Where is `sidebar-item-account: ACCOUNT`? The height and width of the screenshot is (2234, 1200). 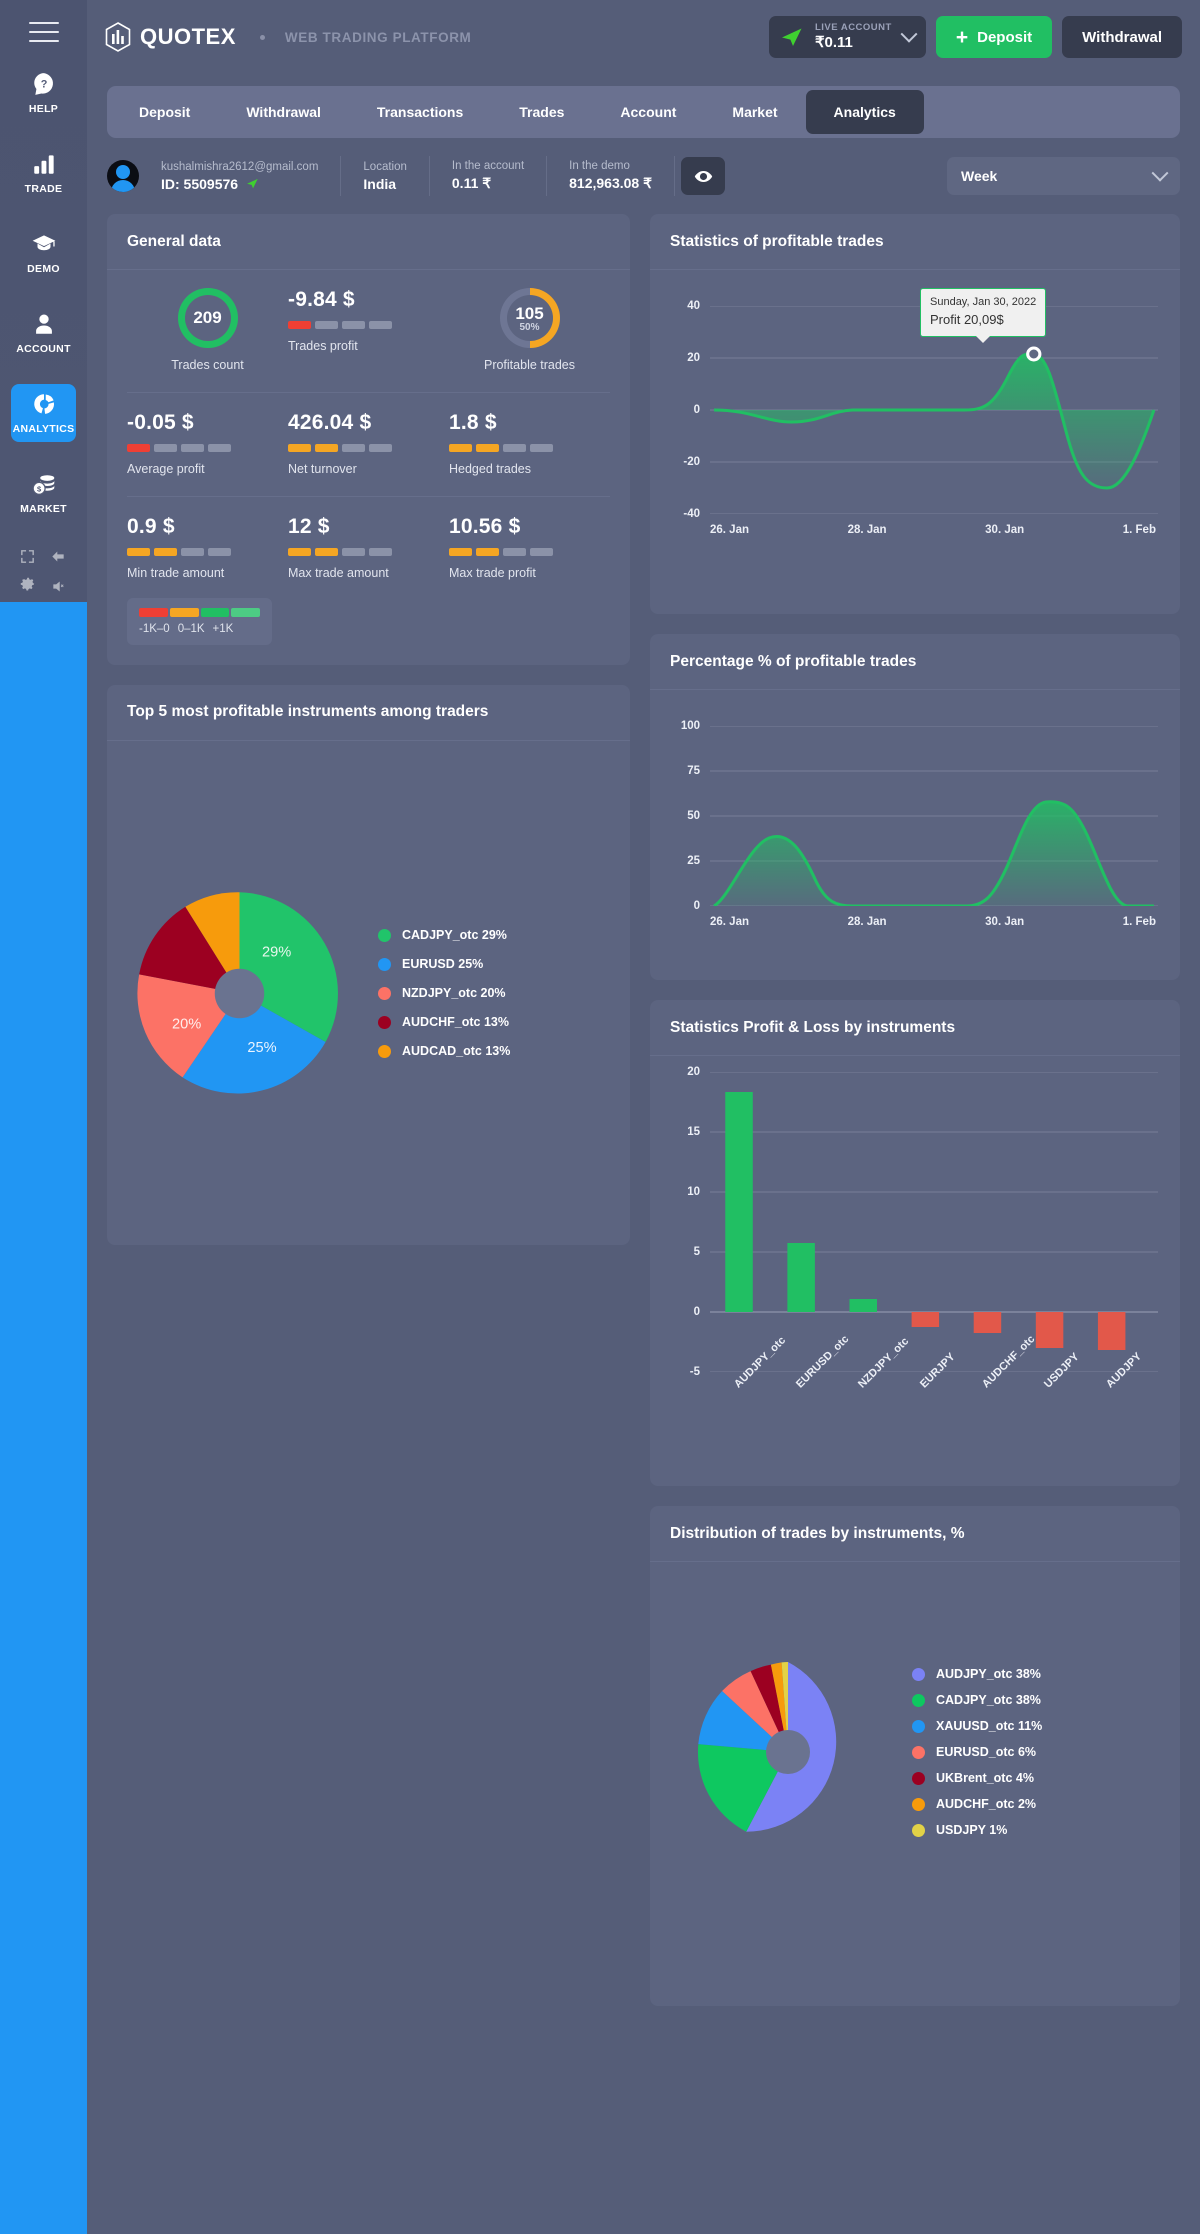
sidebar-item-account: ACCOUNT is located at coordinates (43, 333).